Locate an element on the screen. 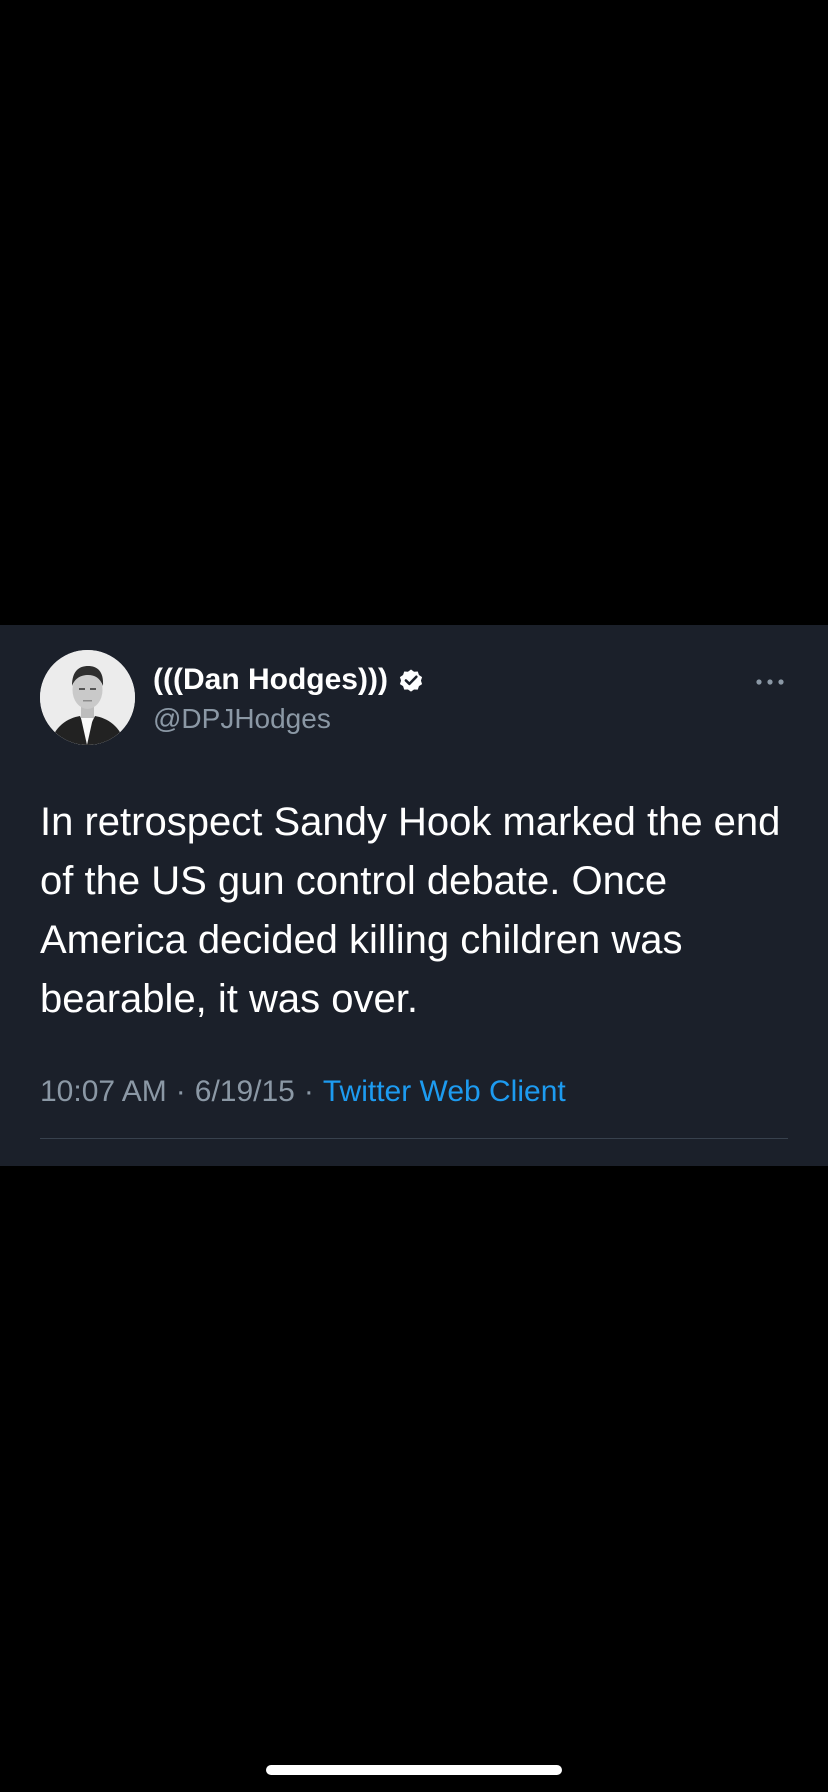 The width and height of the screenshot is (828, 1792). profile-photo-icon is located at coordinates (87, 697).